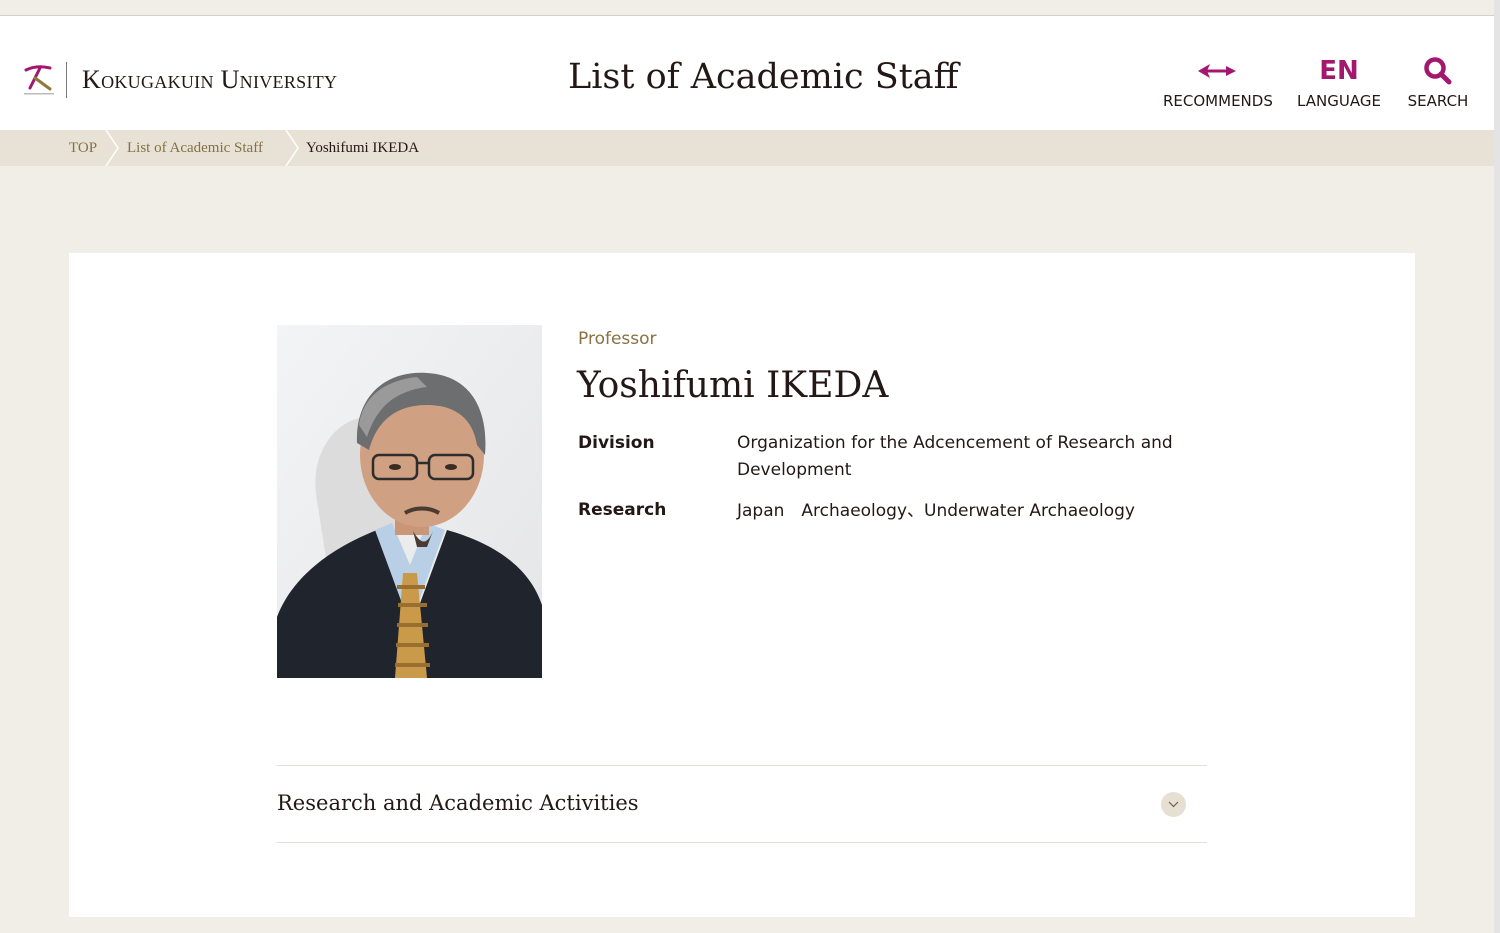 This screenshot has height=933, width=1500. Describe the element at coordinates (1497, 466) in the screenshot. I see `scrollbar-track` at that location.